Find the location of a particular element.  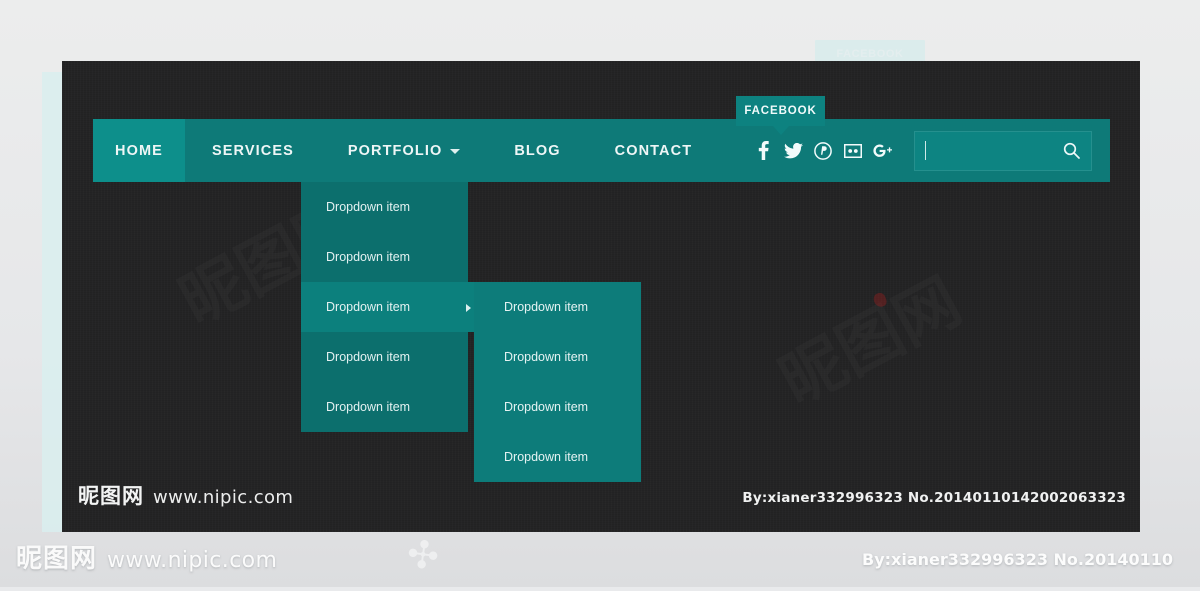

nav-item-services: SERVICES is located at coordinates (253, 150).